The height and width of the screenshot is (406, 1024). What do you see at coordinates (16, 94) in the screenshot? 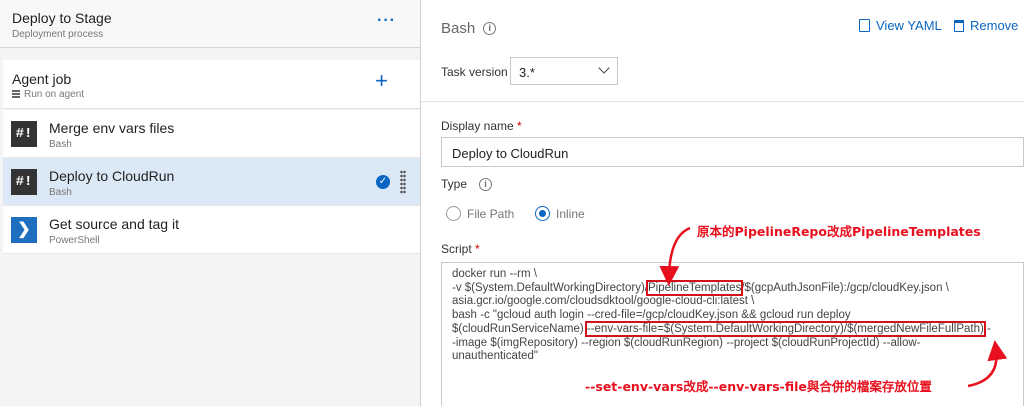
I see `server-icon` at bounding box center [16, 94].